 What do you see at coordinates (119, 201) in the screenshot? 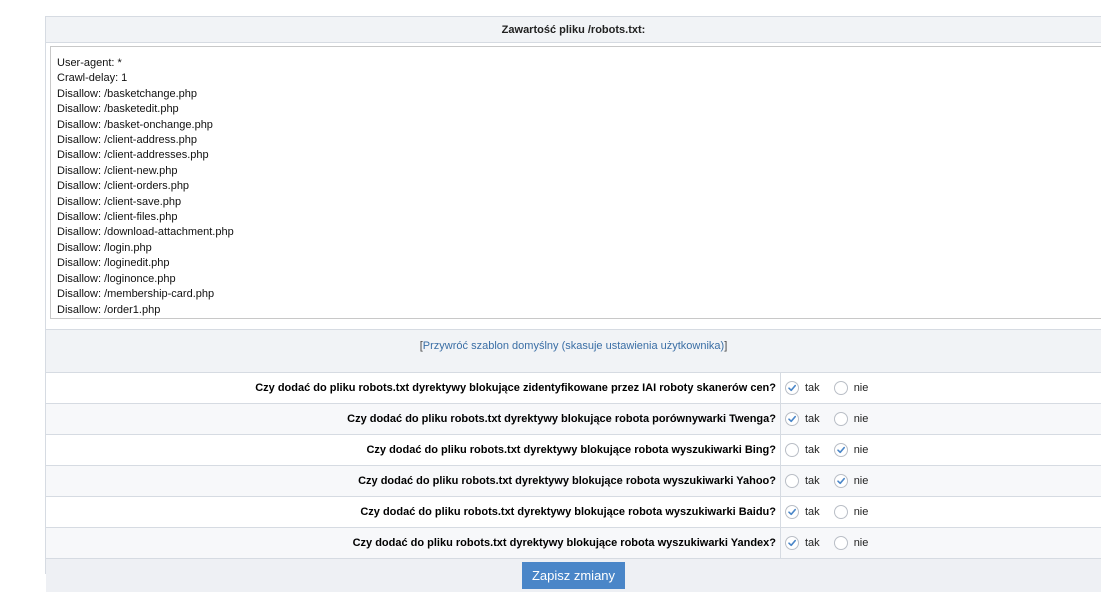
I see `editor-line: Disallow: /client-save.php` at bounding box center [119, 201].